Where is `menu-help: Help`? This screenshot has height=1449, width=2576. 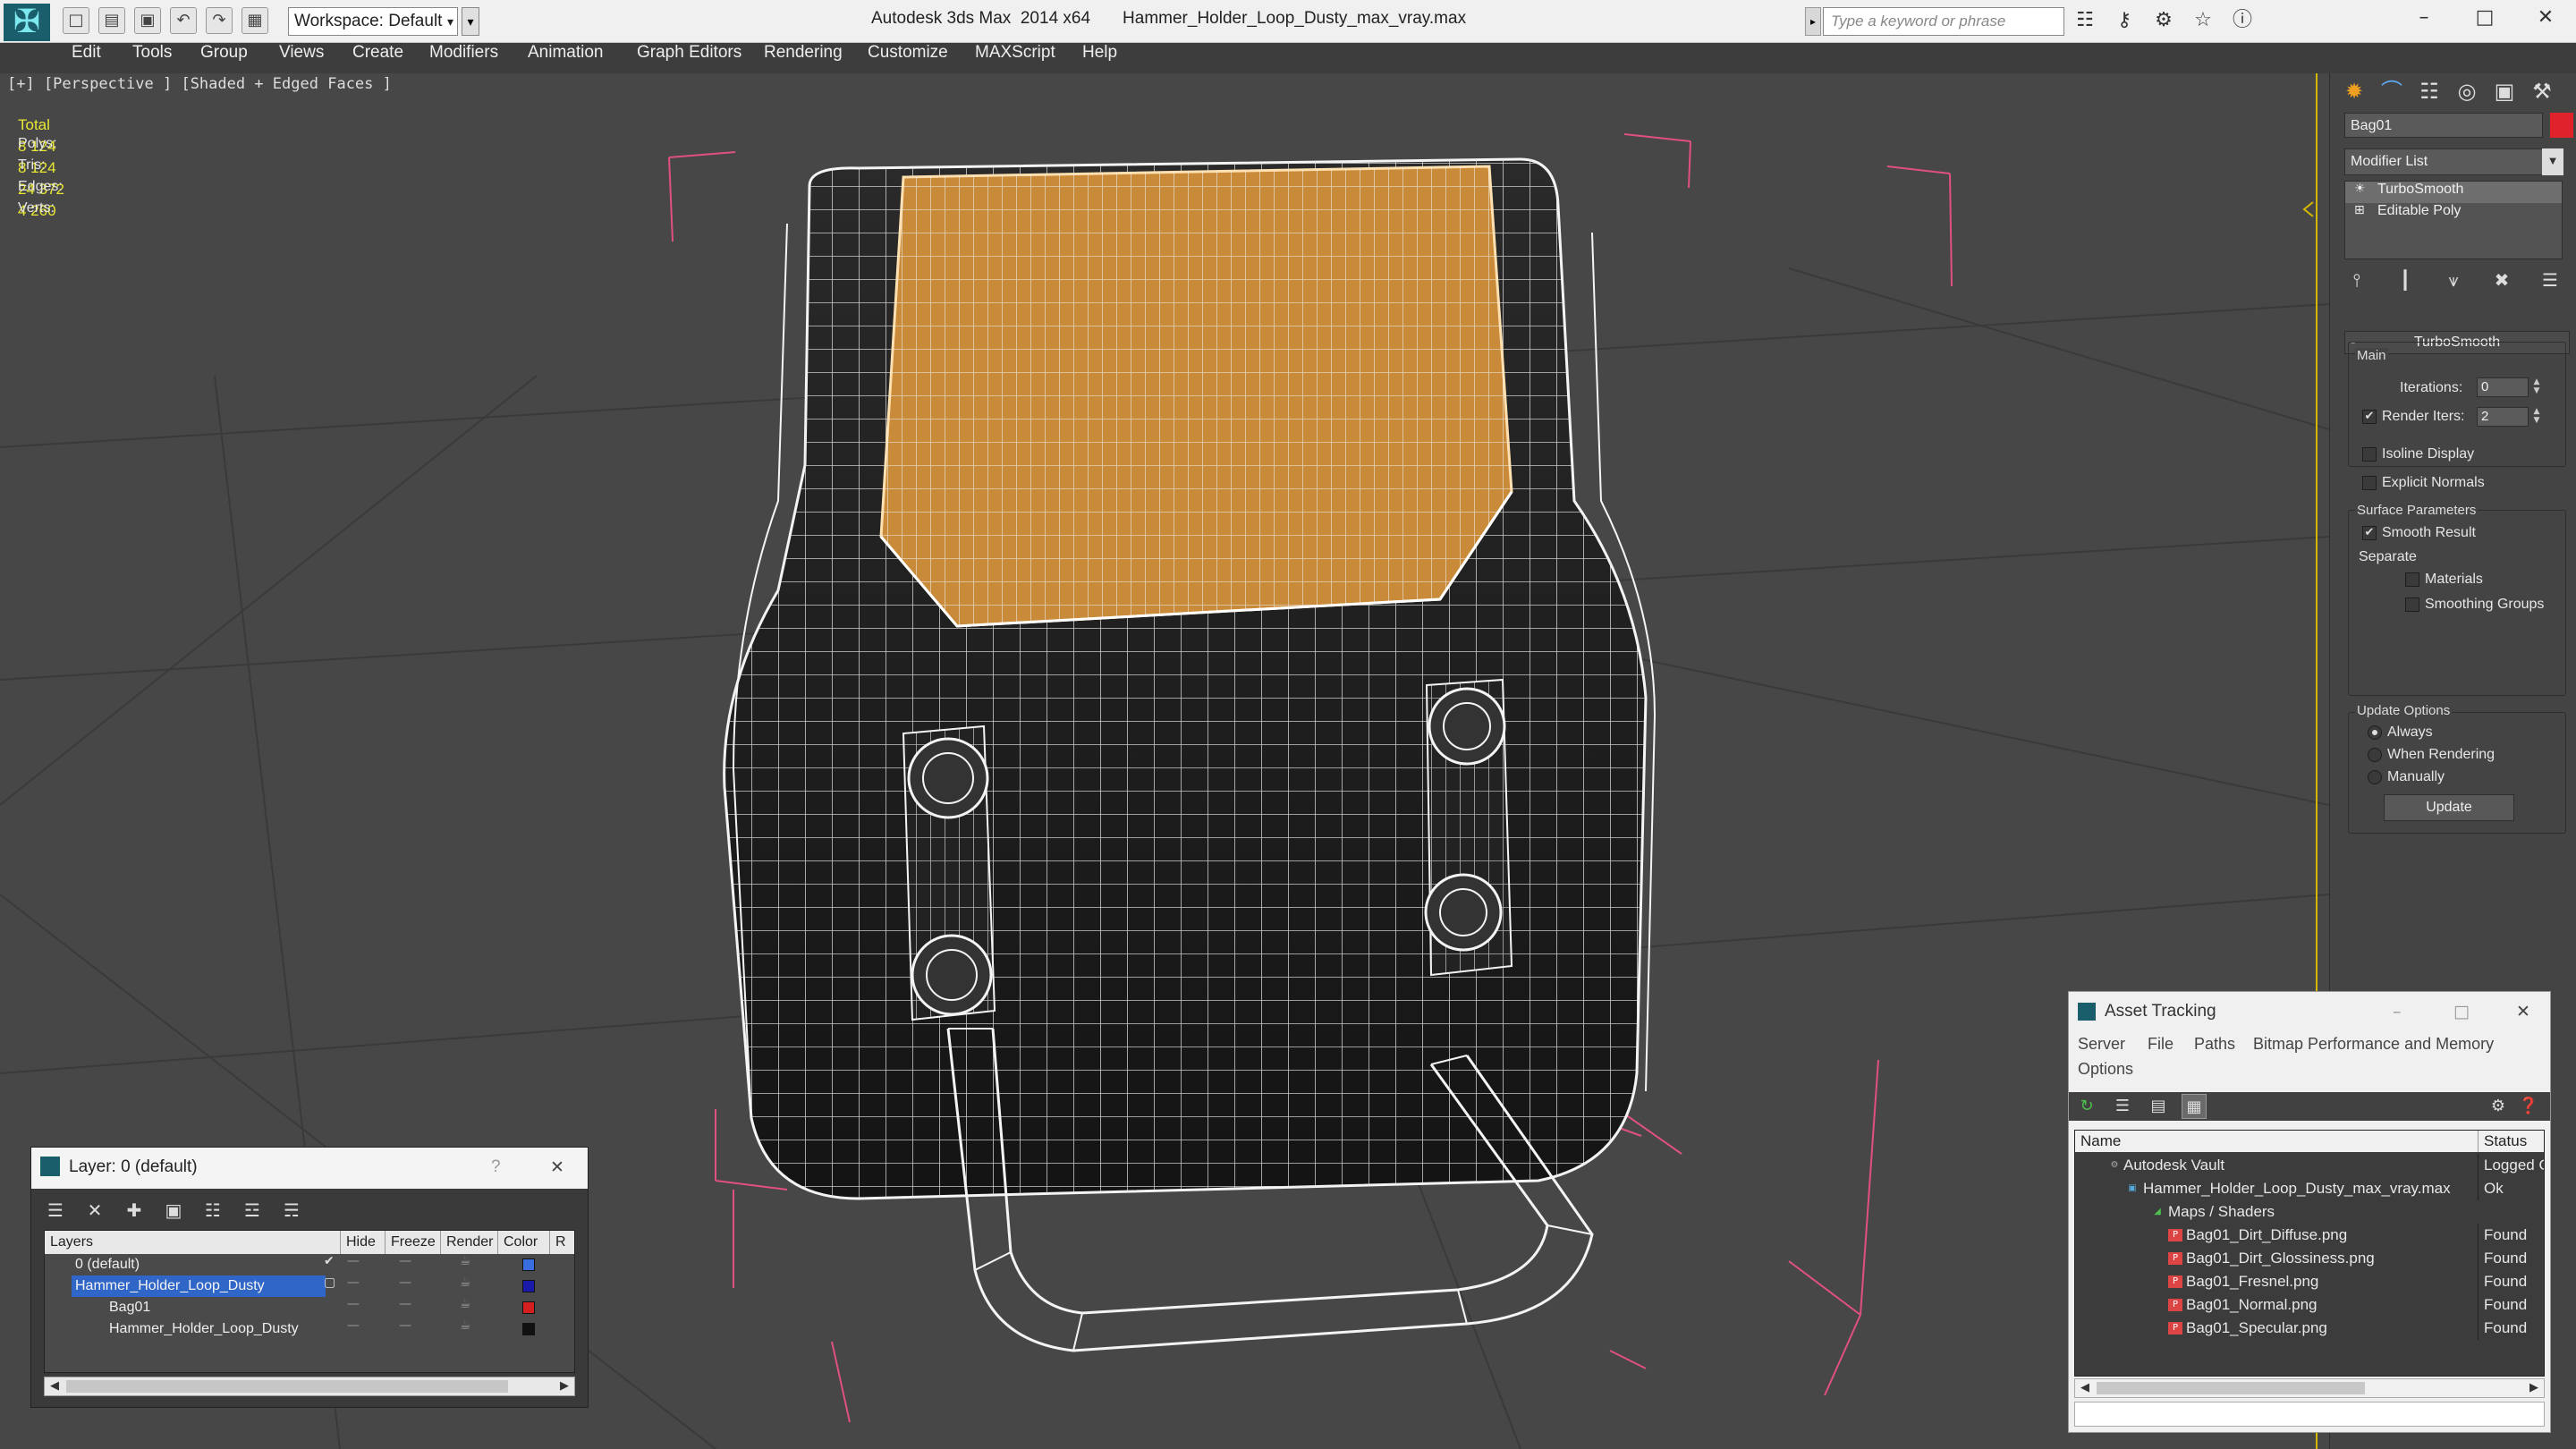 menu-help: Help is located at coordinates (1099, 58).